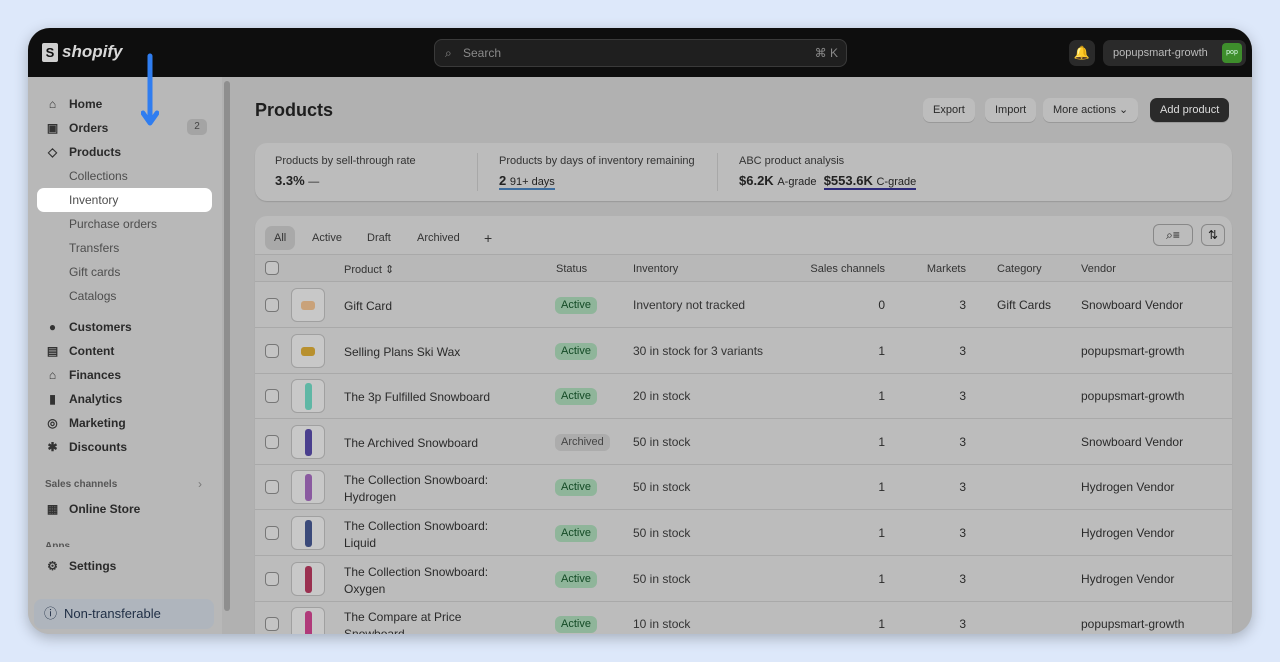 Image resolution: width=1280 pixels, height=662 pixels. What do you see at coordinates (52, 128) in the screenshot?
I see `inbox-icon: ▣` at bounding box center [52, 128].